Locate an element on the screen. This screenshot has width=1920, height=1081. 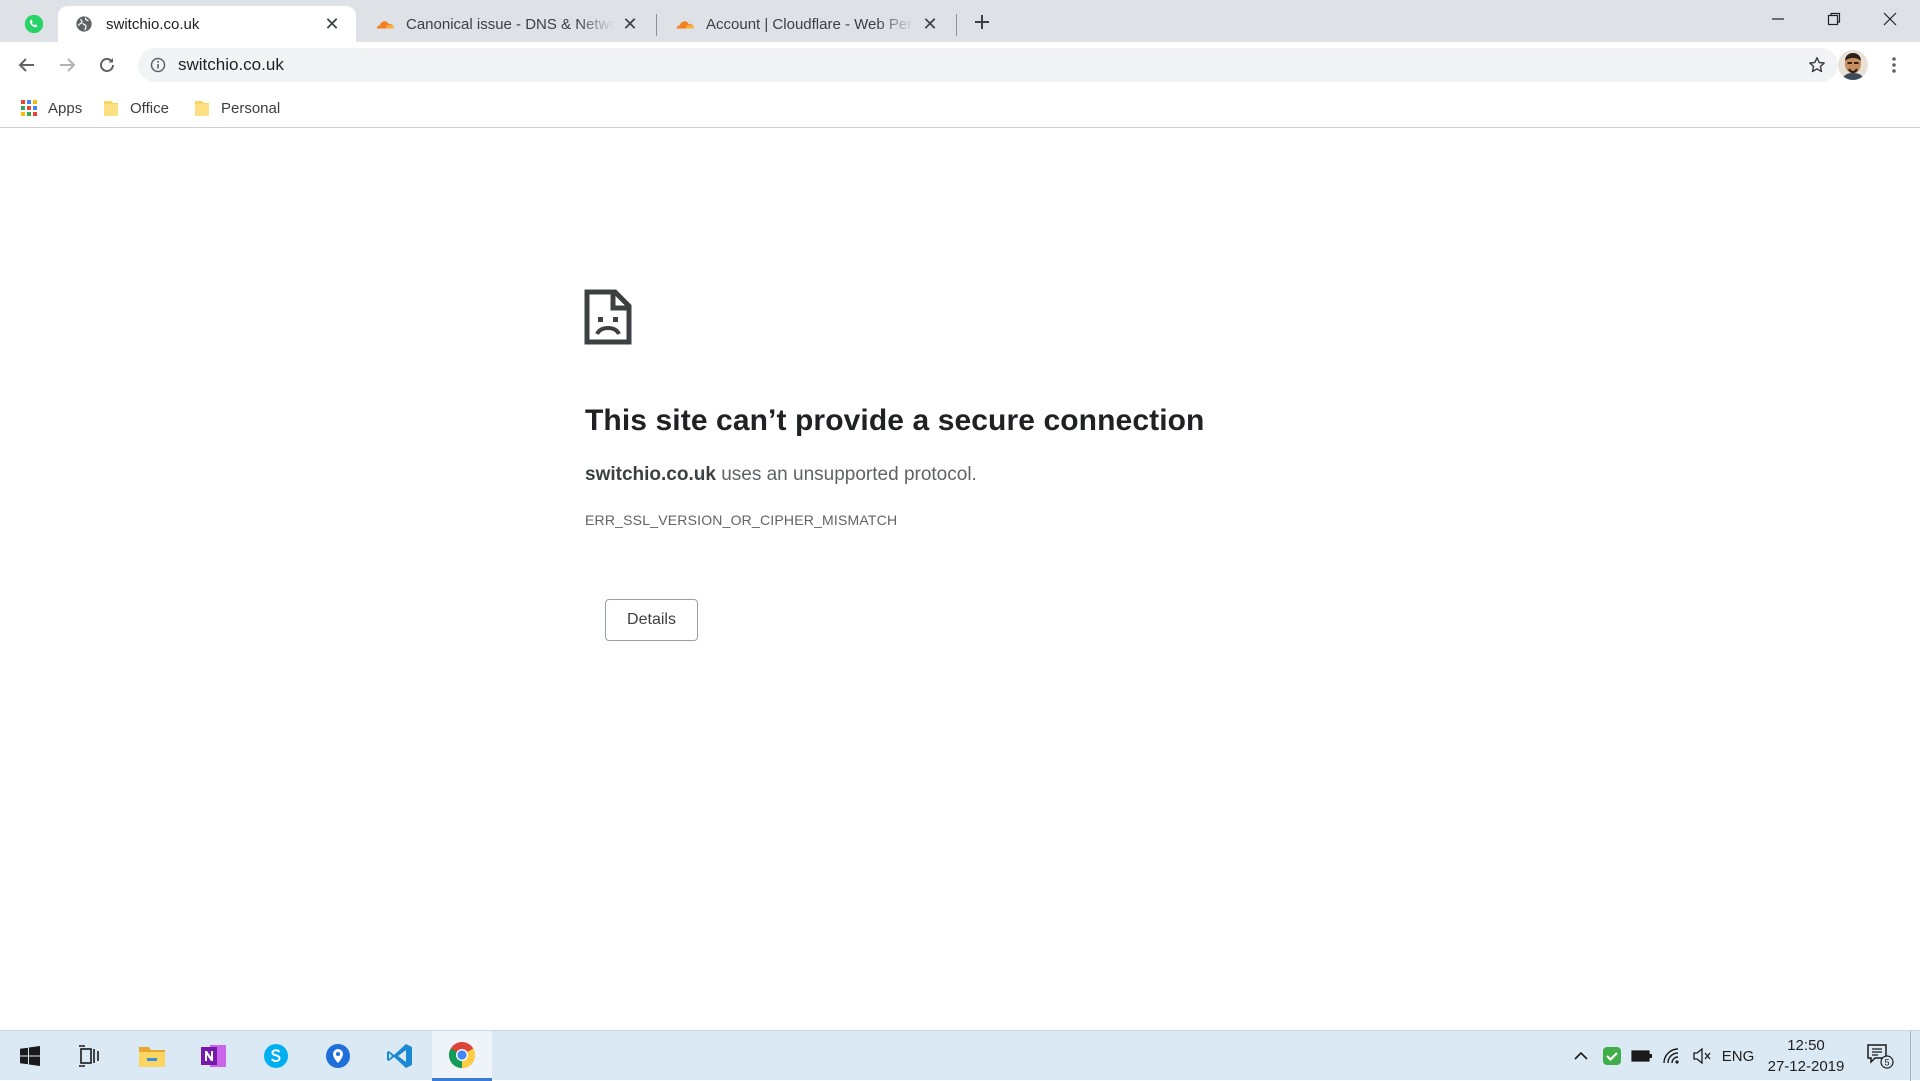
battery-icon is located at coordinates (1641, 1056).